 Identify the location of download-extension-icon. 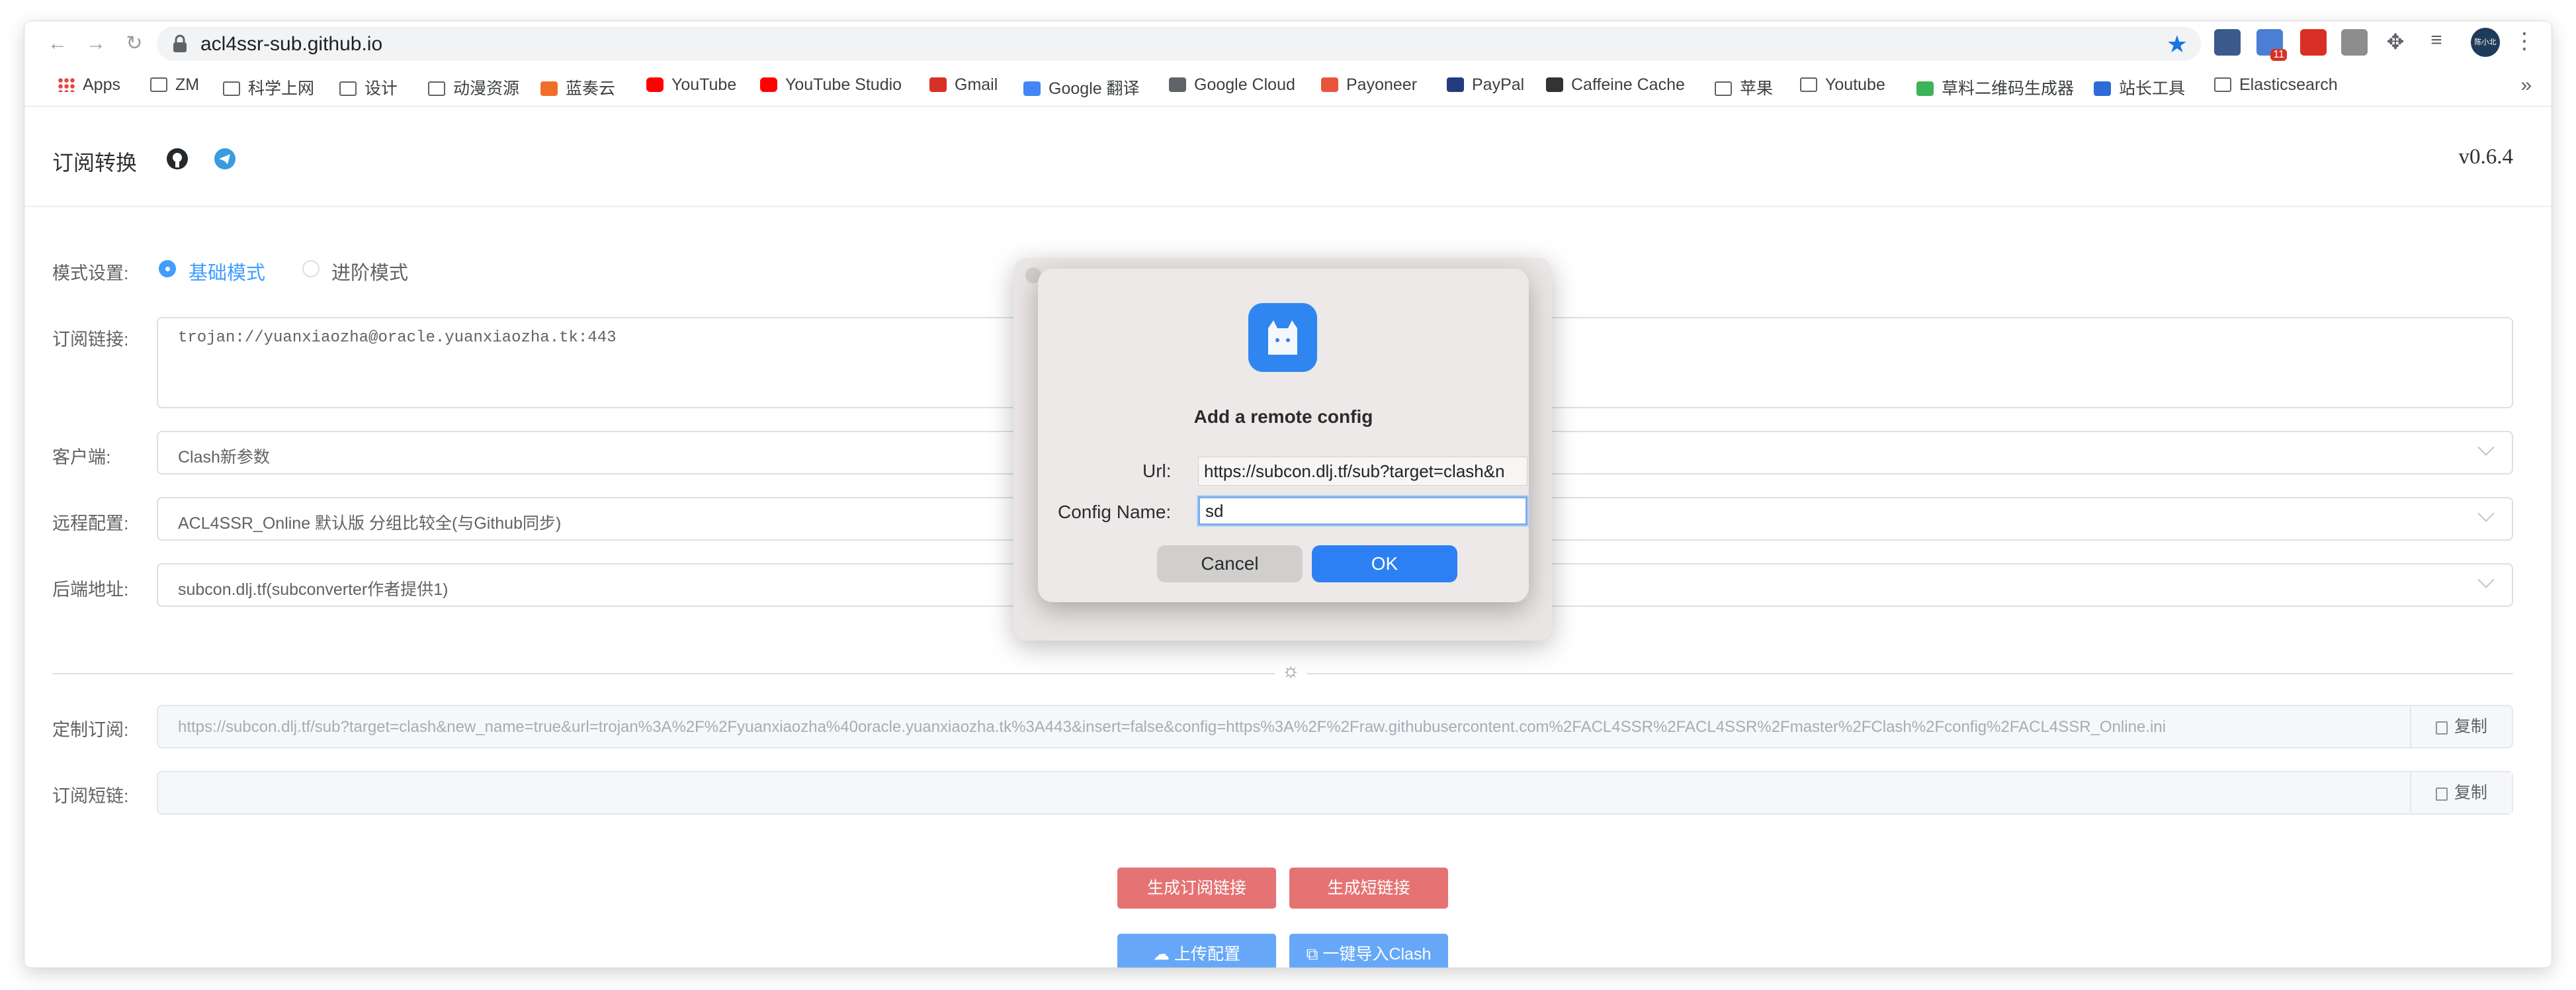
(2227, 42).